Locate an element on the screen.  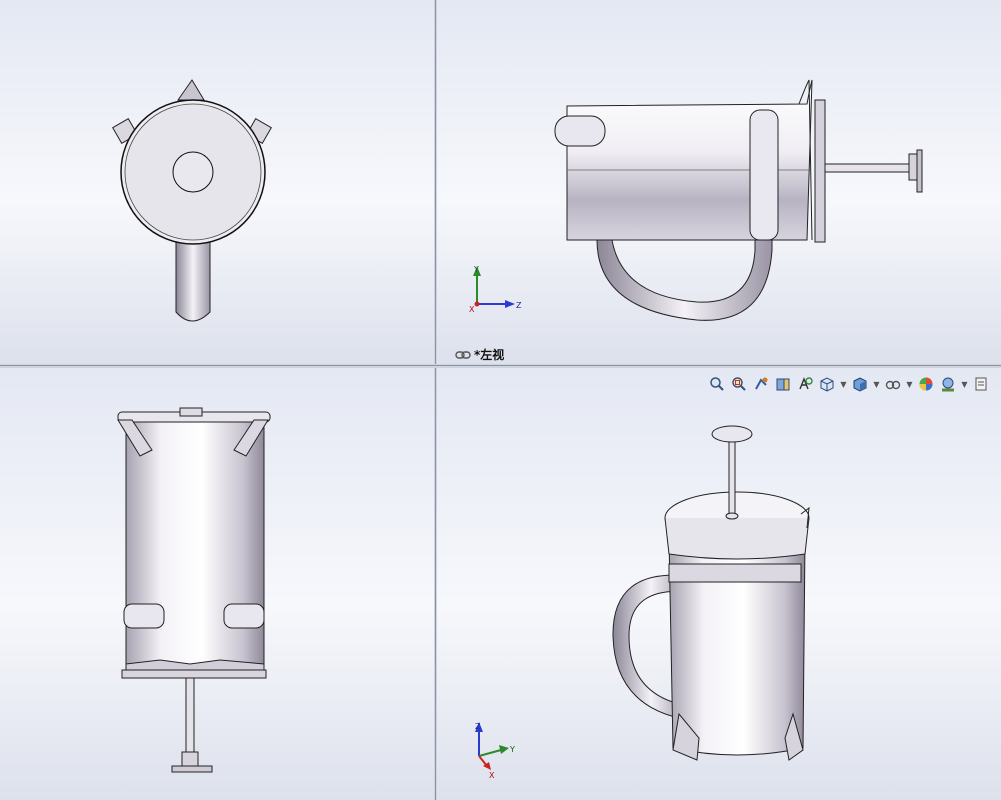
viewport-splitter-vertical is located at coordinates (435, 400).